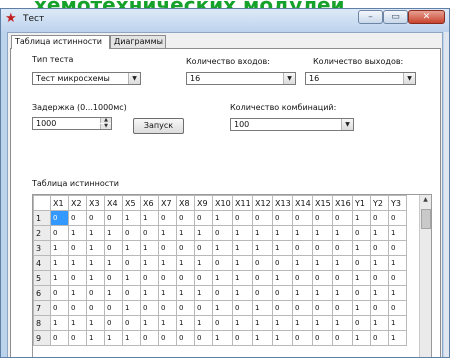 The height and width of the screenshot is (358, 450). I want to click on row-header: 4, so click(42, 263).